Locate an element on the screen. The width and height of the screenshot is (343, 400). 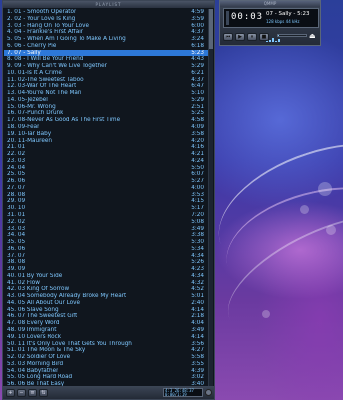
wallpaper-bokeh is located at coordinates (331, 230).